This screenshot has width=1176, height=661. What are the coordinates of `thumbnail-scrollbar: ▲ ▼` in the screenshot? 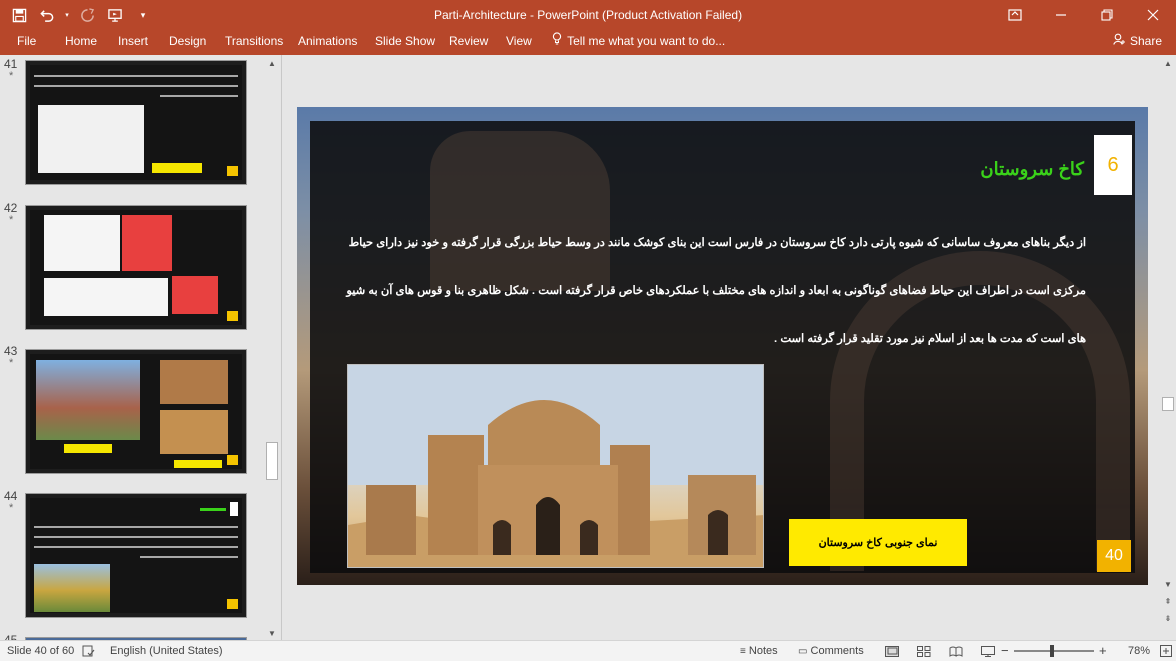 It's located at (272, 347).